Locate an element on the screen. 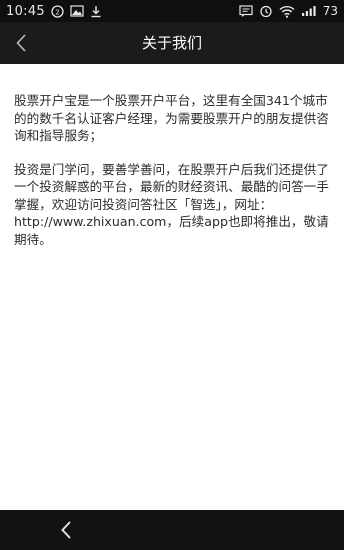 This screenshot has height=550, width=344. status-bar-right: 73 is located at coordinates (288, 11).